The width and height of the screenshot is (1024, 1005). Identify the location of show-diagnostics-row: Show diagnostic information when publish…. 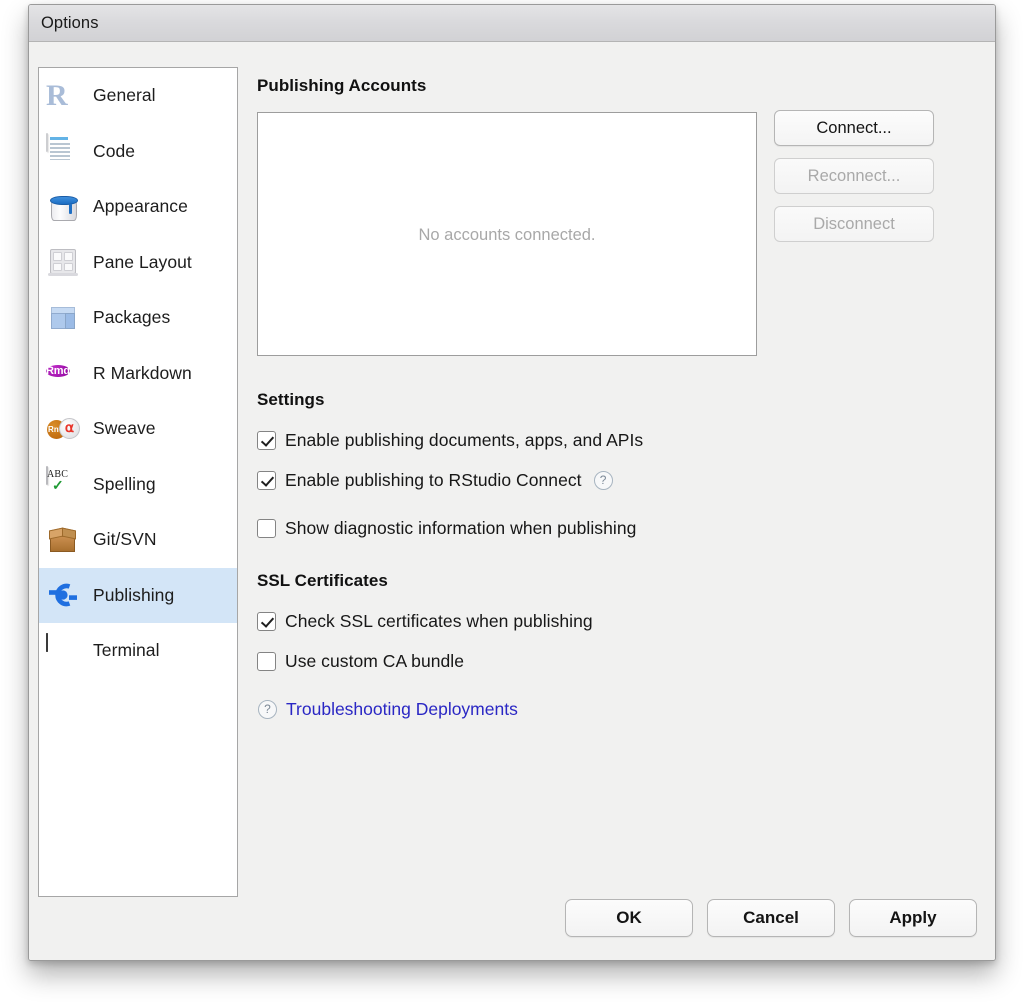
(446, 528).